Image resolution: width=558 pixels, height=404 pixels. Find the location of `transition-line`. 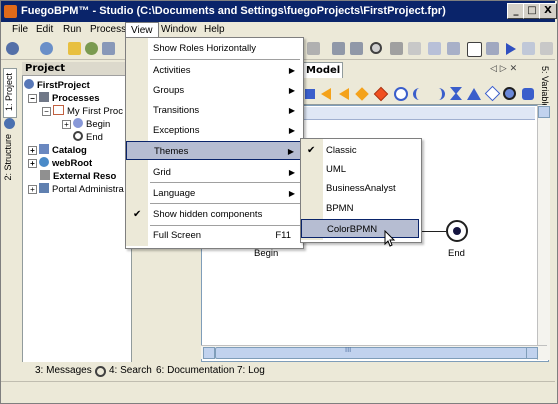

transition-line is located at coordinates (433, 231).